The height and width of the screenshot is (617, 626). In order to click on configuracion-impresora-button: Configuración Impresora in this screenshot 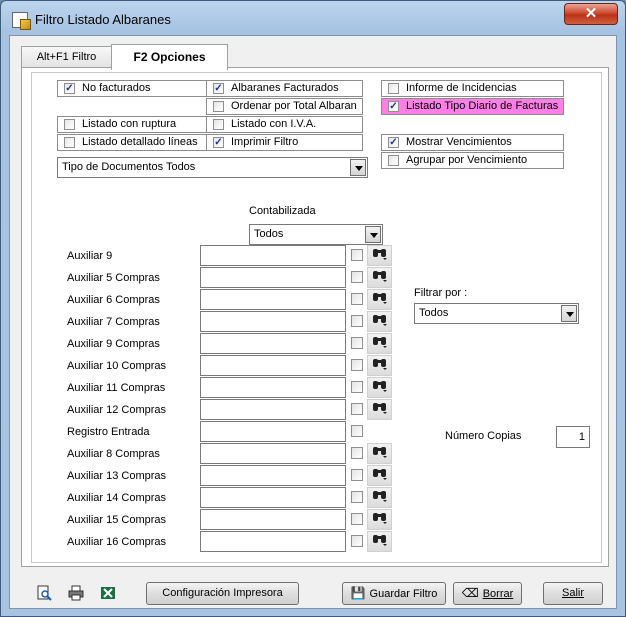, I will do `click(222, 593)`.